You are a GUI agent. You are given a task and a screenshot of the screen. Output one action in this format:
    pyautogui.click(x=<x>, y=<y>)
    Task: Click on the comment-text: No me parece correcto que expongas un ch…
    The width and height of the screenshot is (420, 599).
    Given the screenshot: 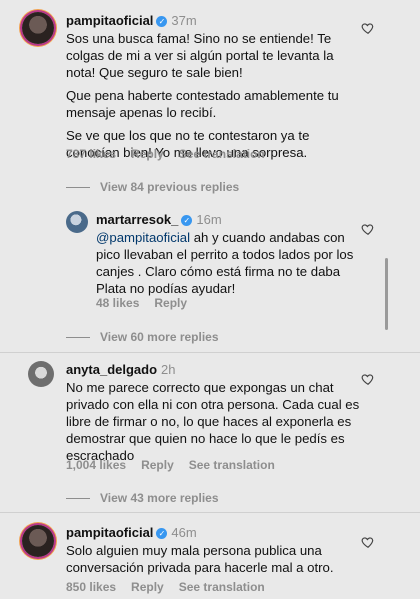 What is the action you would take?
    pyautogui.click(x=213, y=421)
    